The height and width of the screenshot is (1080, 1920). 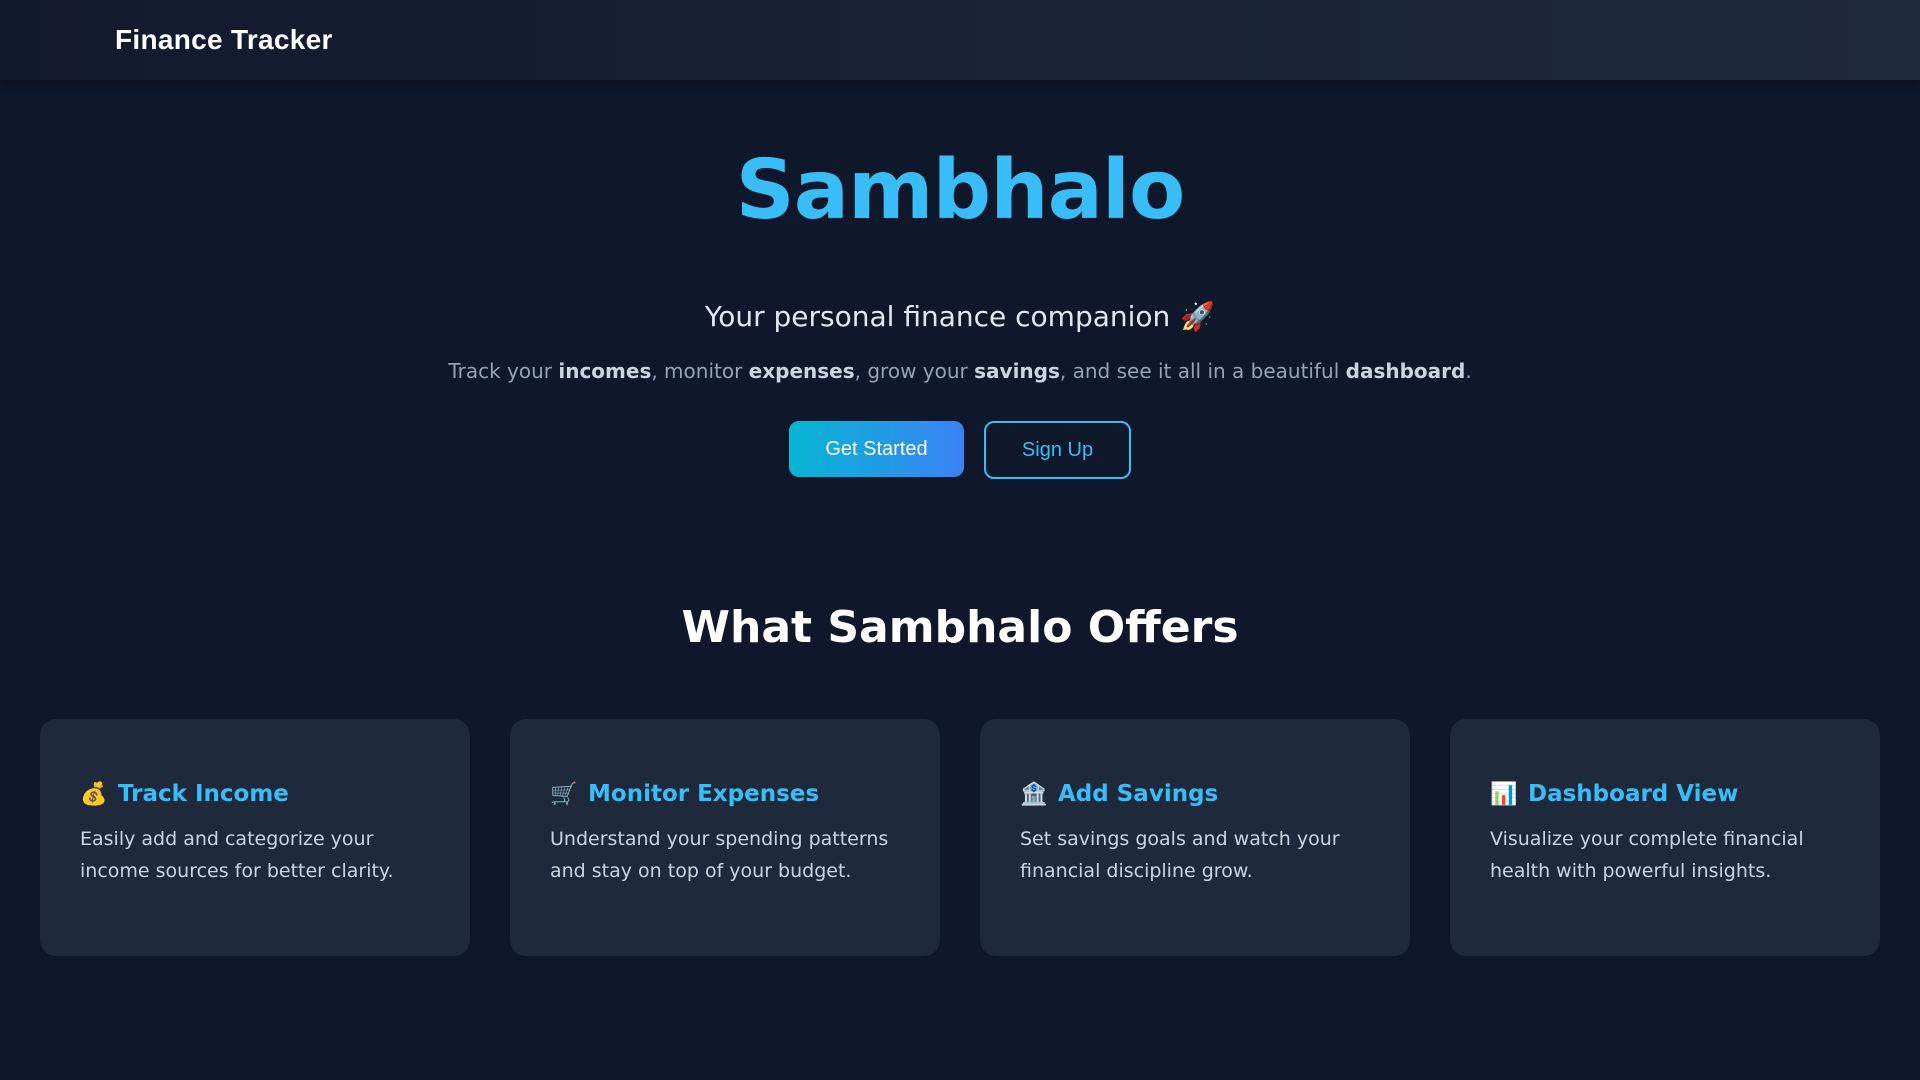 What do you see at coordinates (94, 794) in the screenshot?
I see `money-bag-icon: 💰` at bounding box center [94, 794].